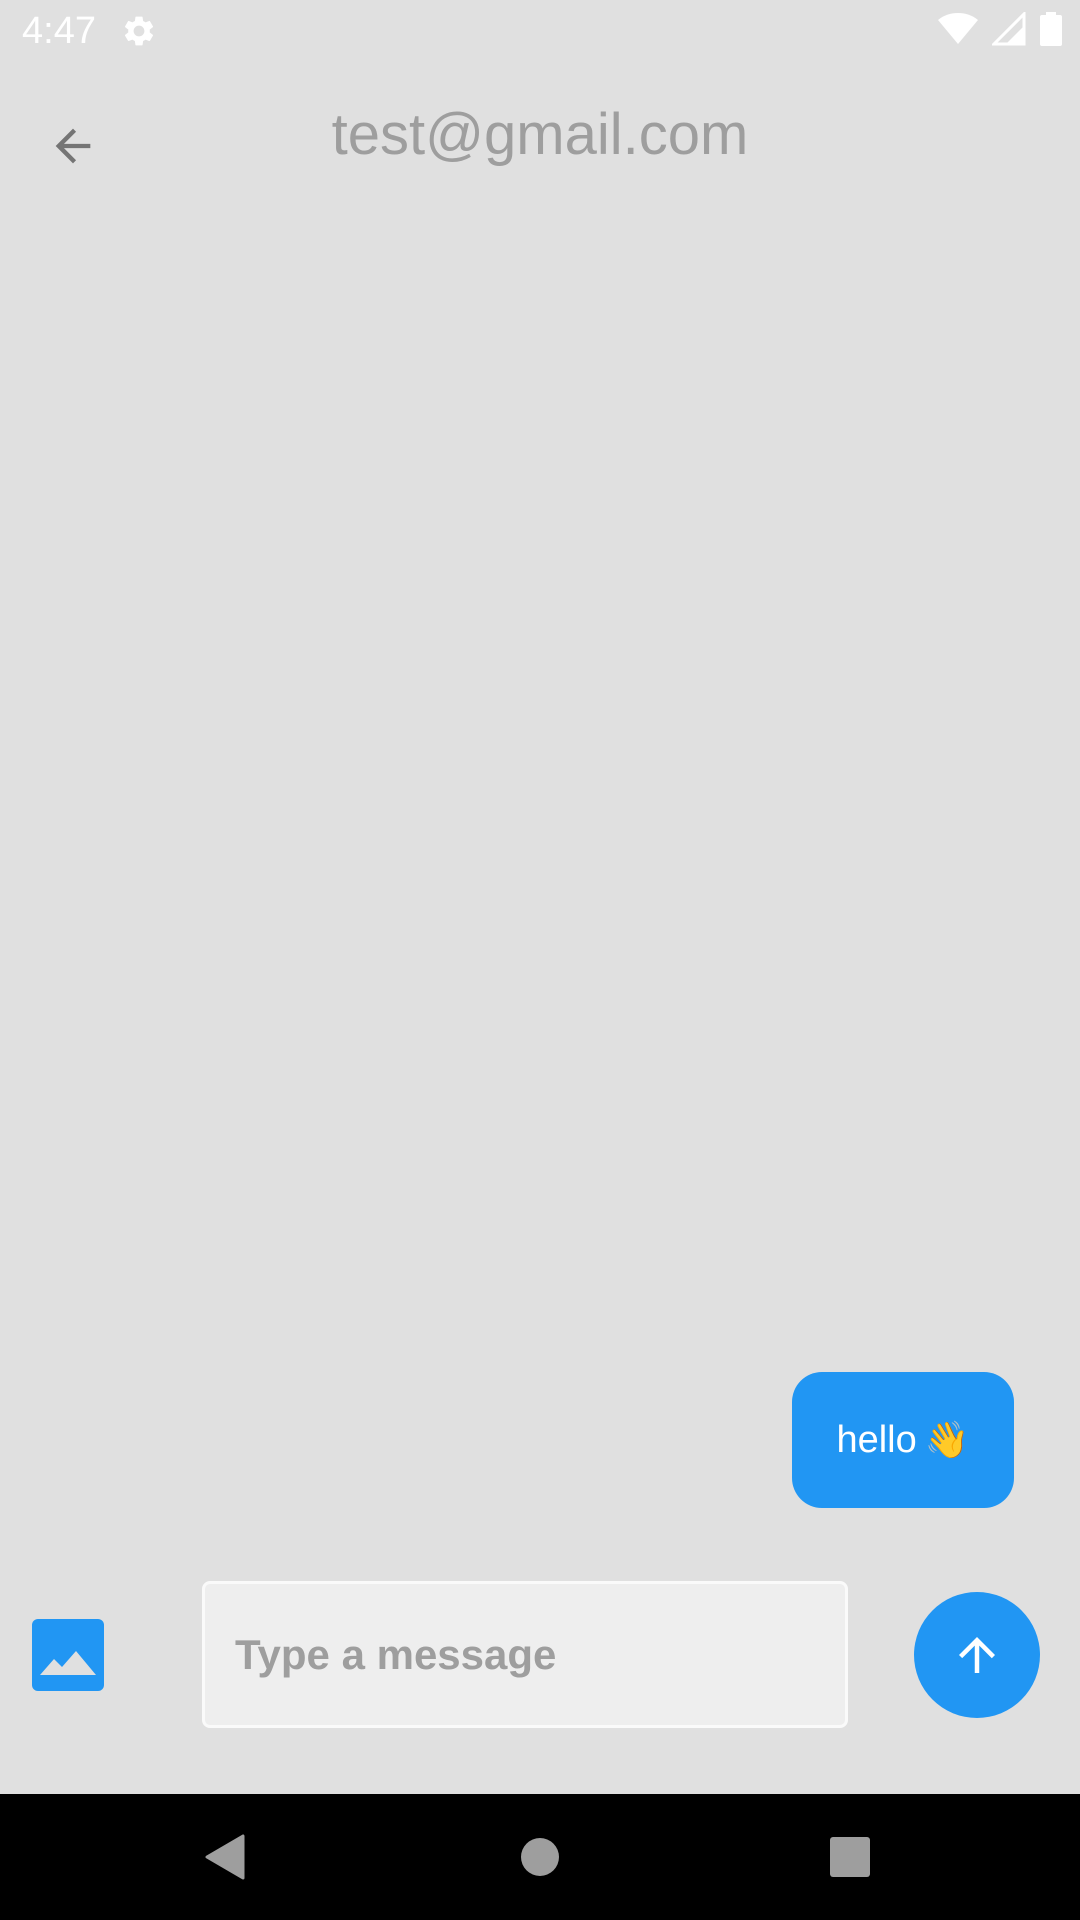 The width and height of the screenshot is (1080, 1920). I want to click on nav-home-button, so click(540, 1857).